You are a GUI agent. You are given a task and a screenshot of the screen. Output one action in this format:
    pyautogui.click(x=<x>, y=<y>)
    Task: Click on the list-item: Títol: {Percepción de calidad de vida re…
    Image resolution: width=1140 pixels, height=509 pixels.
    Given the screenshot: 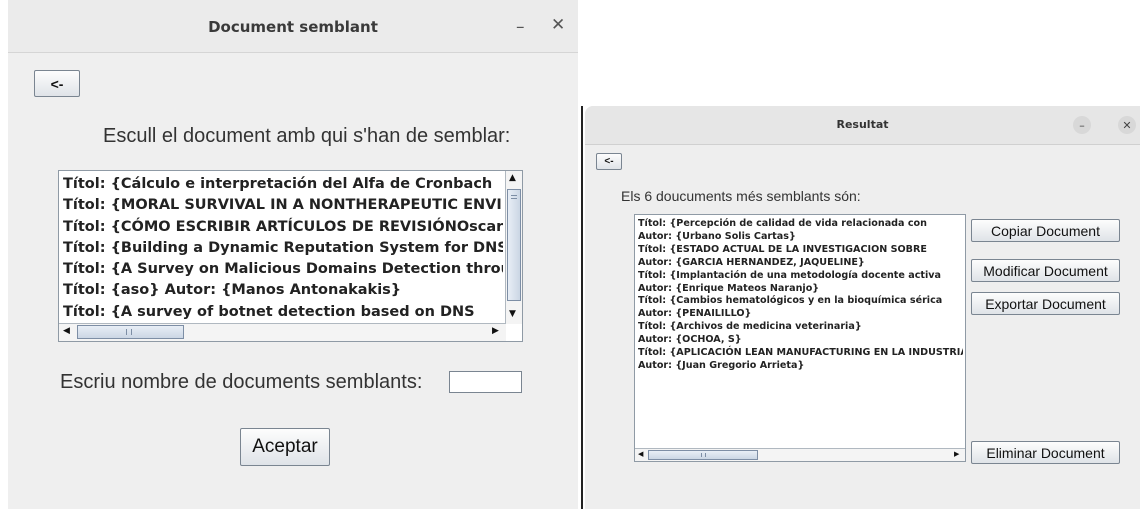 What is the action you would take?
    pyautogui.click(x=800, y=224)
    